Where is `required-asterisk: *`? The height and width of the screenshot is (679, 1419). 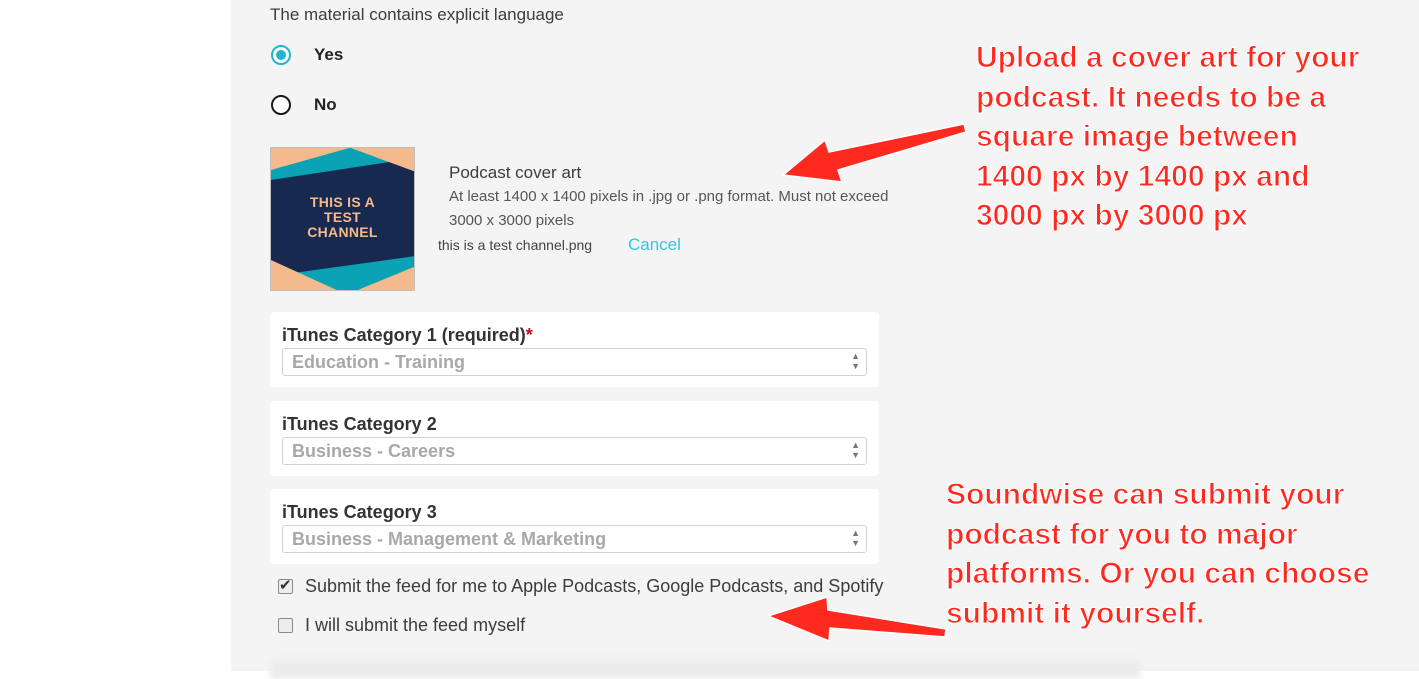
required-asterisk: * is located at coordinates (529, 335).